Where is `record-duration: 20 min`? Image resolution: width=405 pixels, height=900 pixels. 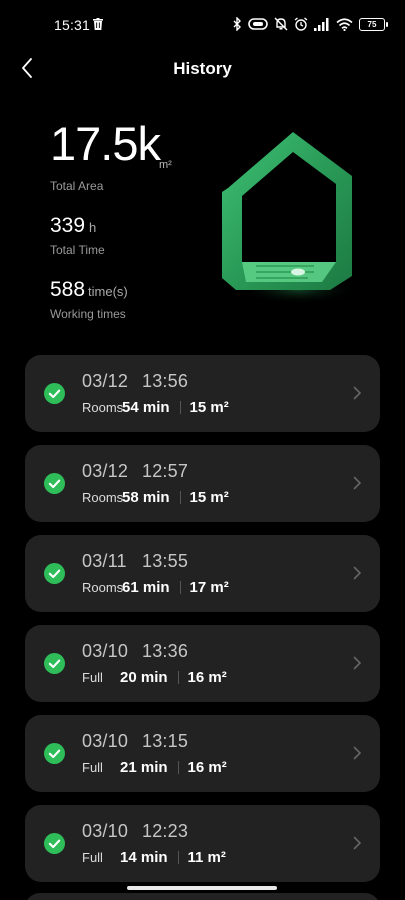
record-duration: 20 min is located at coordinates (144, 677).